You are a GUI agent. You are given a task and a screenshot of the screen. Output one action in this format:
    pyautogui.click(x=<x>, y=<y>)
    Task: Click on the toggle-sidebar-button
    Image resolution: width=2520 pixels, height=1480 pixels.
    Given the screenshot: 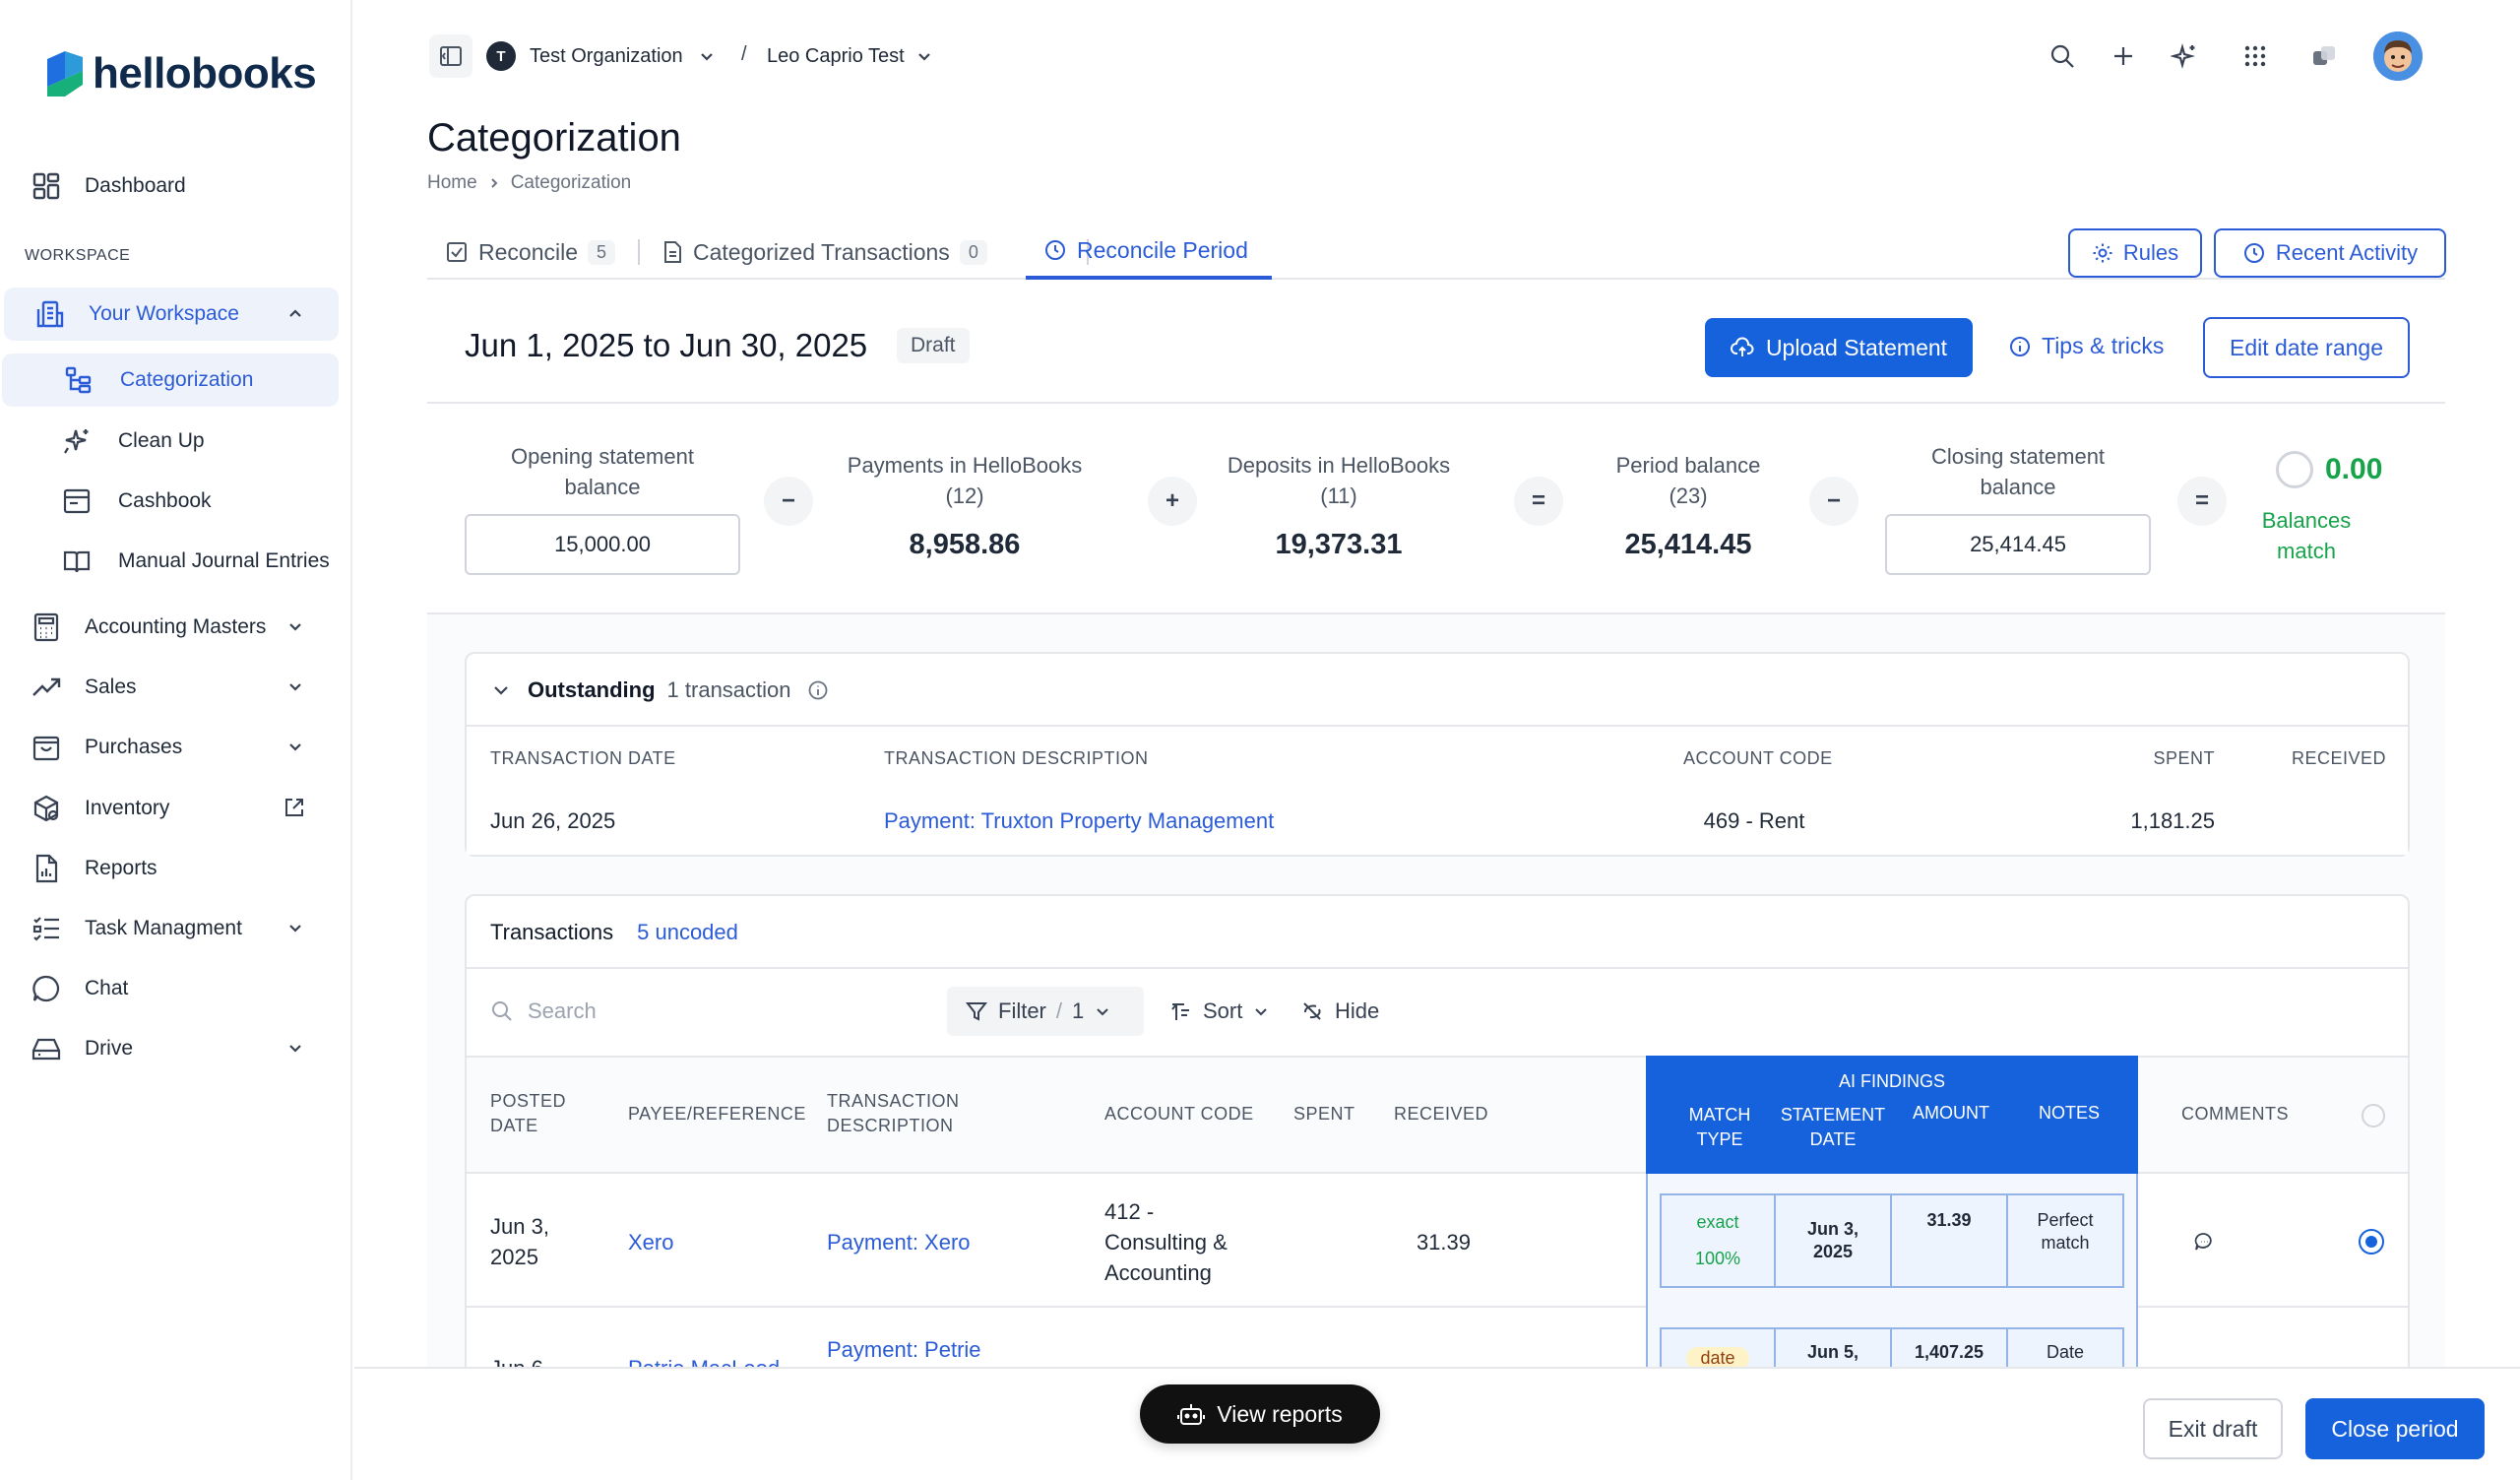 What is the action you would take?
    pyautogui.click(x=450, y=56)
    